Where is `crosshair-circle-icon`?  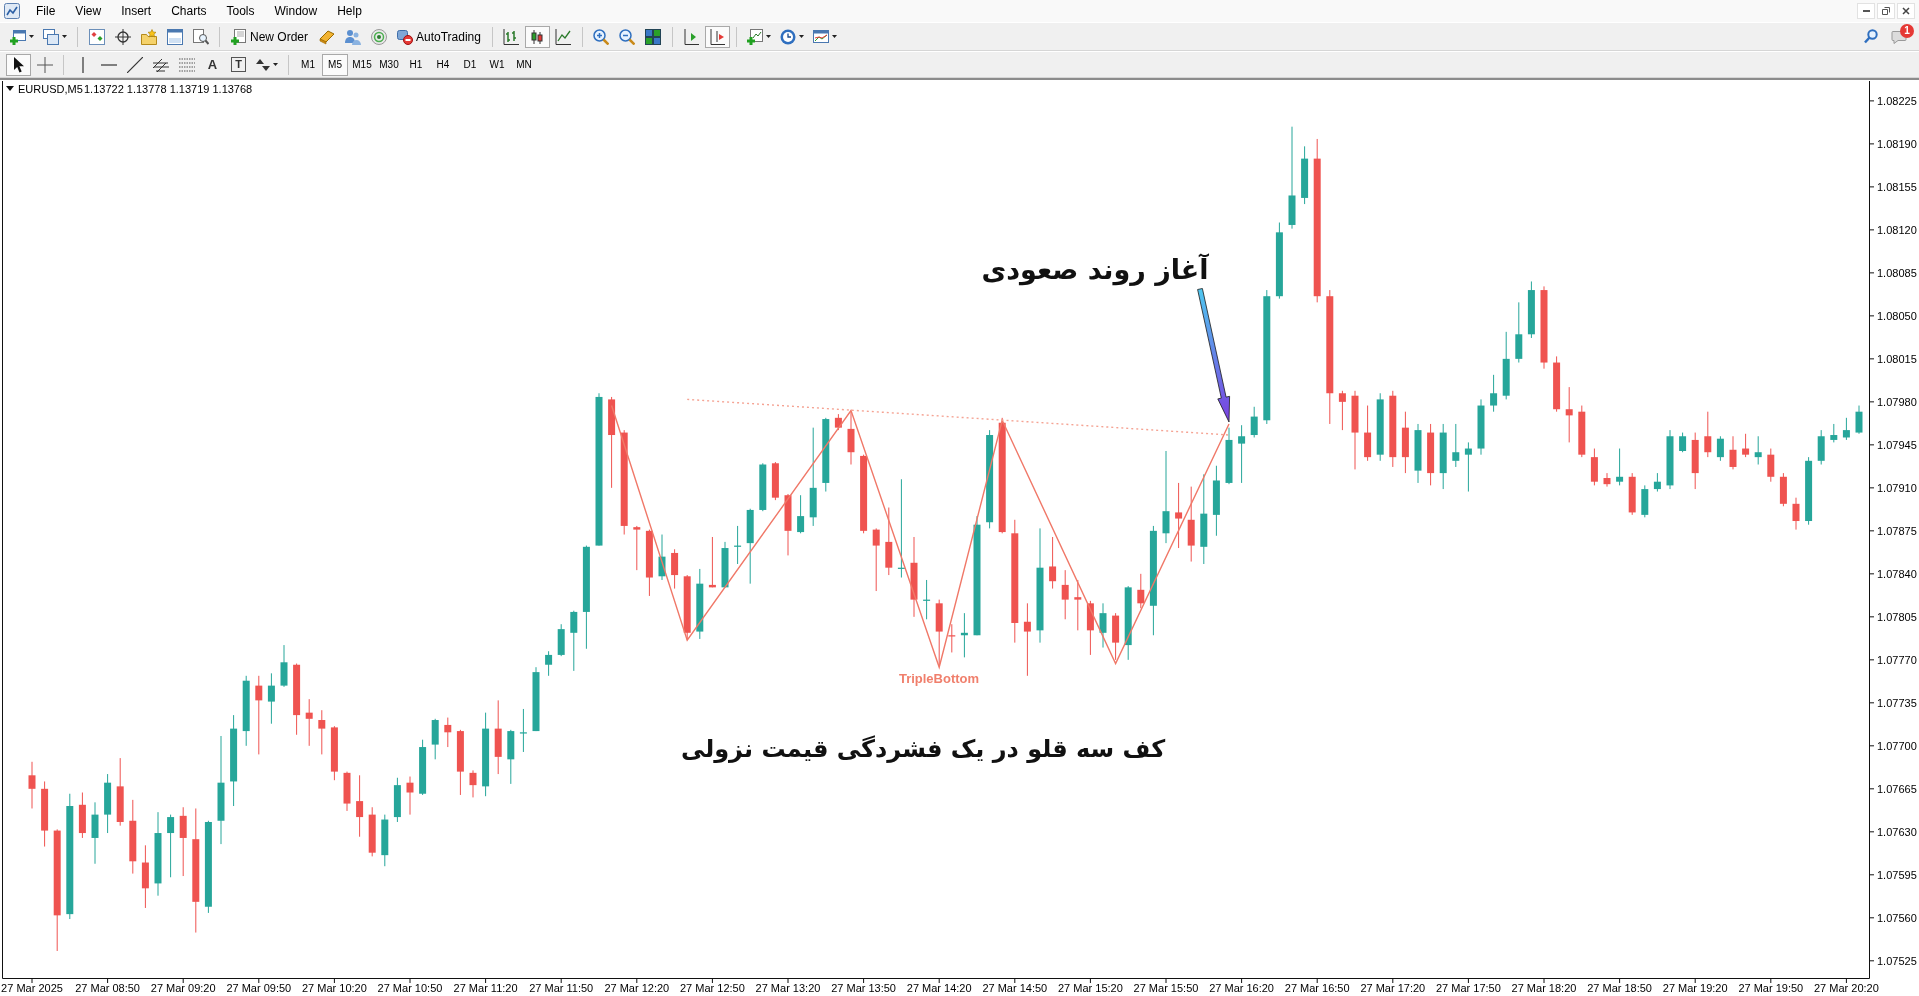 crosshair-circle-icon is located at coordinates (122, 36).